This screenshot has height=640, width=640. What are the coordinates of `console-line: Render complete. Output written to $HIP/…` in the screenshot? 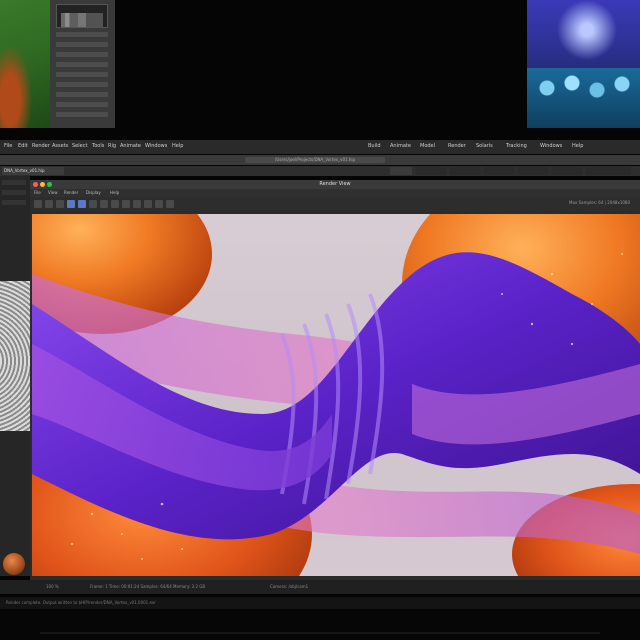 It's located at (320, 603).